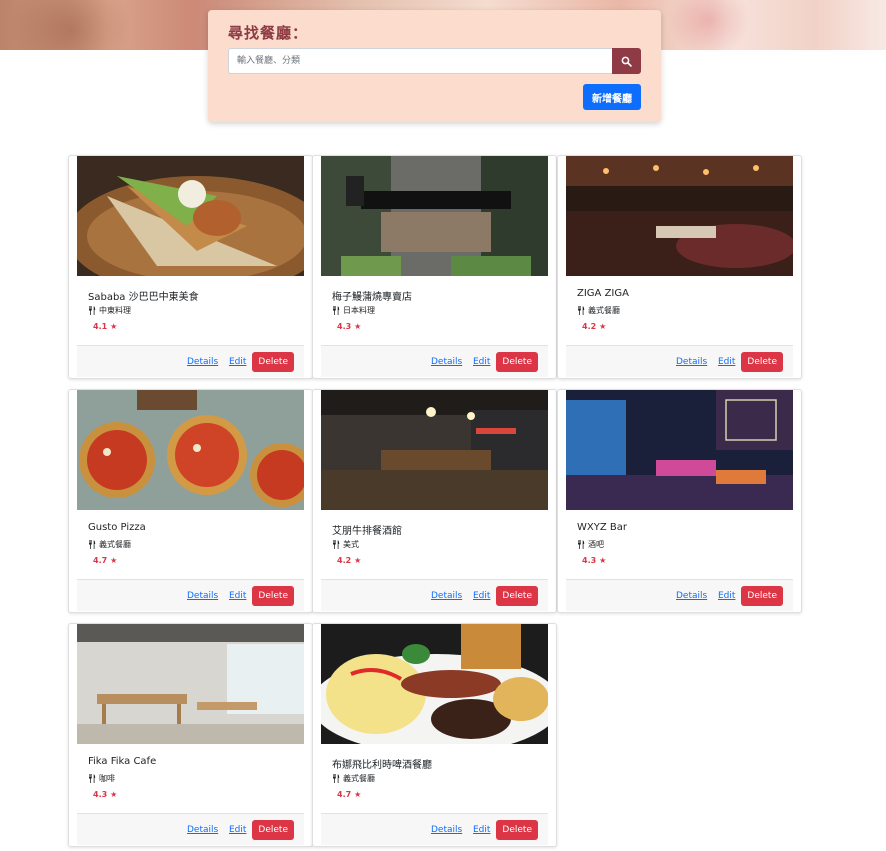 Image resolution: width=886 pixels, height=851 pixels. I want to click on restaurant-name: 布娜飛比利時啤酒餐廳, so click(382, 765).